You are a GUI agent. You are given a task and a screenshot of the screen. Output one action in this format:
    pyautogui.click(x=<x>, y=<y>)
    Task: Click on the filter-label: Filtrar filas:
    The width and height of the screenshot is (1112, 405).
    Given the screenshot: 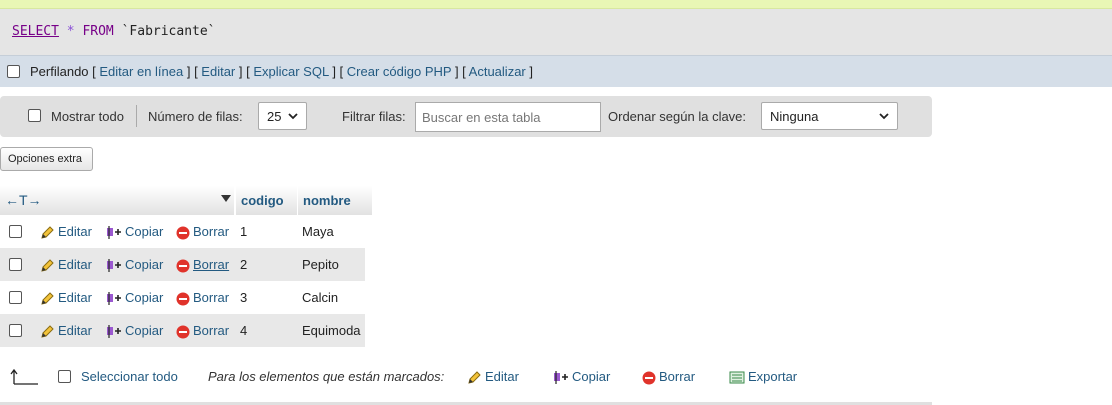 What is the action you would take?
    pyautogui.click(x=374, y=116)
    